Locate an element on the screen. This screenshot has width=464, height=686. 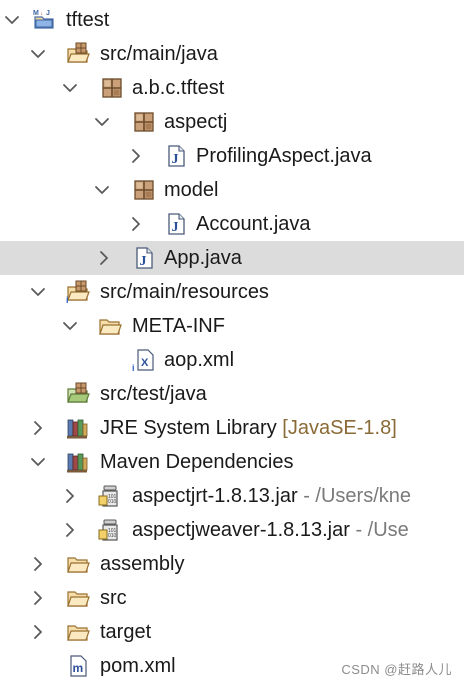
tree-item-jar-aspectjweaver: aspectjweaver-1.8.13.jar - /Use is located at coordinates (232, 530).